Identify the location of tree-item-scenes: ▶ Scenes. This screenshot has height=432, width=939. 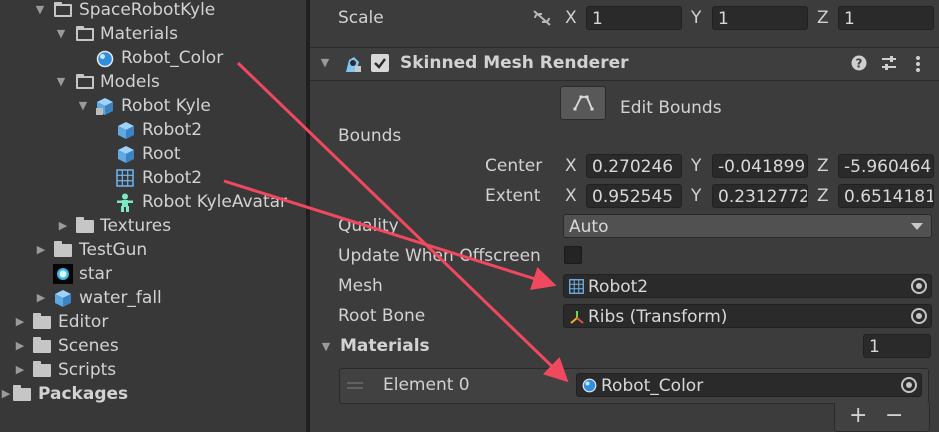
(153, 346).